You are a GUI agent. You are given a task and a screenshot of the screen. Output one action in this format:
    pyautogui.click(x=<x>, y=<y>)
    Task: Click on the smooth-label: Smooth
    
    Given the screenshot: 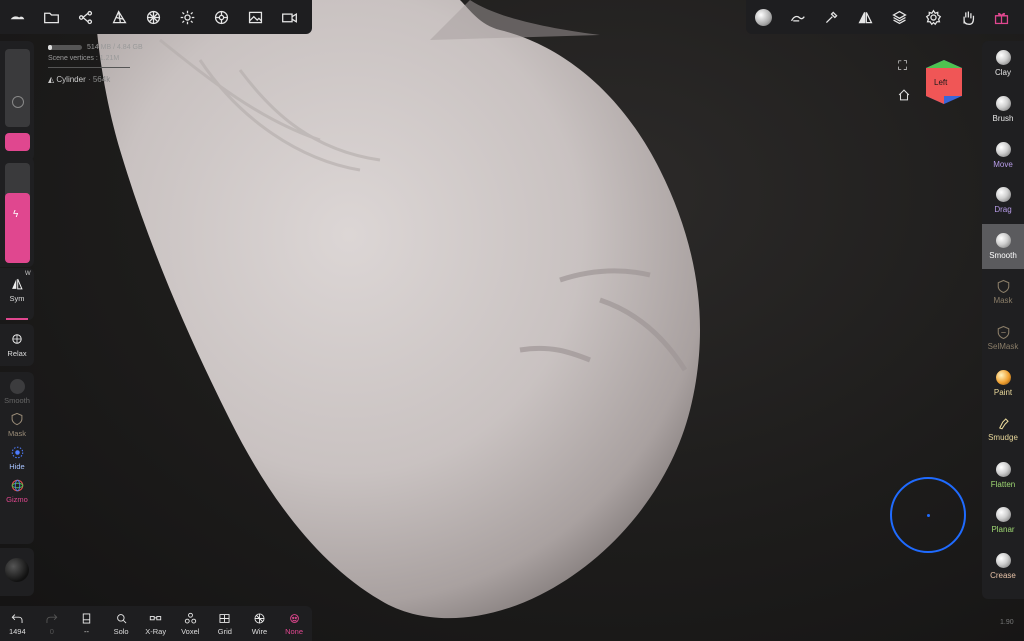 What is the action you would take?
    pyautogui.click(x=17, y=400)
    